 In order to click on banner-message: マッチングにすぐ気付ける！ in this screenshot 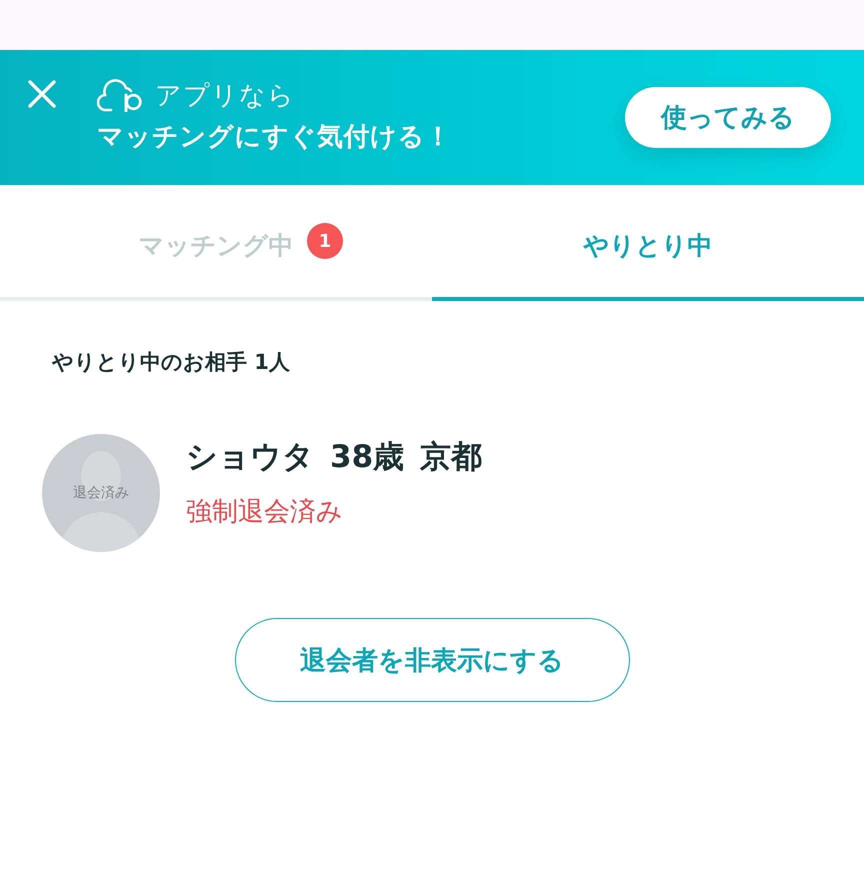, I will do `click(274, 137)`.